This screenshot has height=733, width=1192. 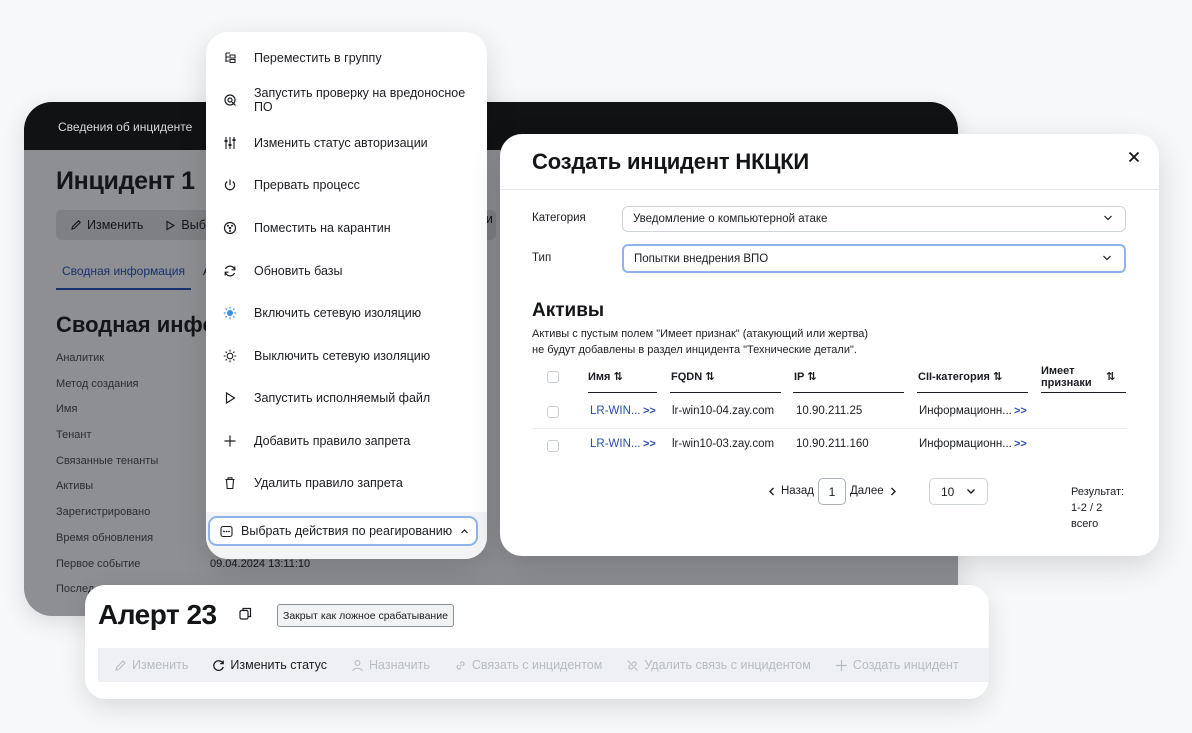 What do you see at coordinates (123, 274) in the screenshot?
I see `tab-summary: Сводная информация` at bounding box center [123, 274].